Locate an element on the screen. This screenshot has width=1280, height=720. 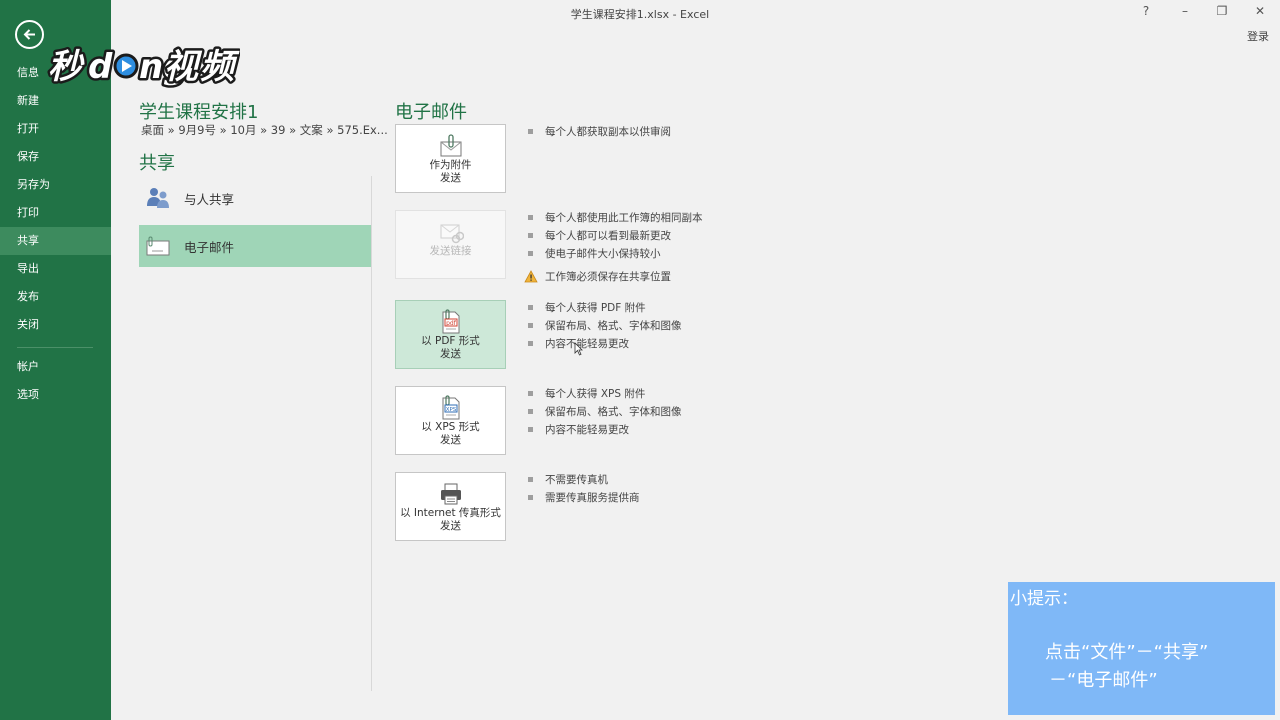
share-item-label: 与人共享 is located at coordinates (209, 199).